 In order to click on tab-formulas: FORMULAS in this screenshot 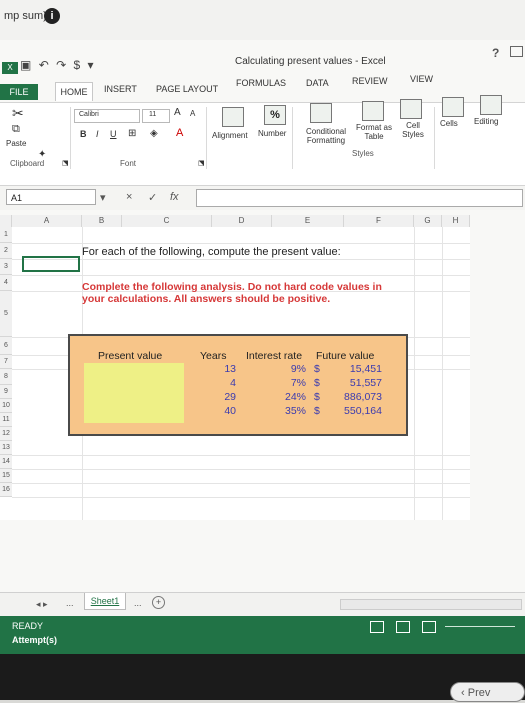, I will do `click(261, 83)`.